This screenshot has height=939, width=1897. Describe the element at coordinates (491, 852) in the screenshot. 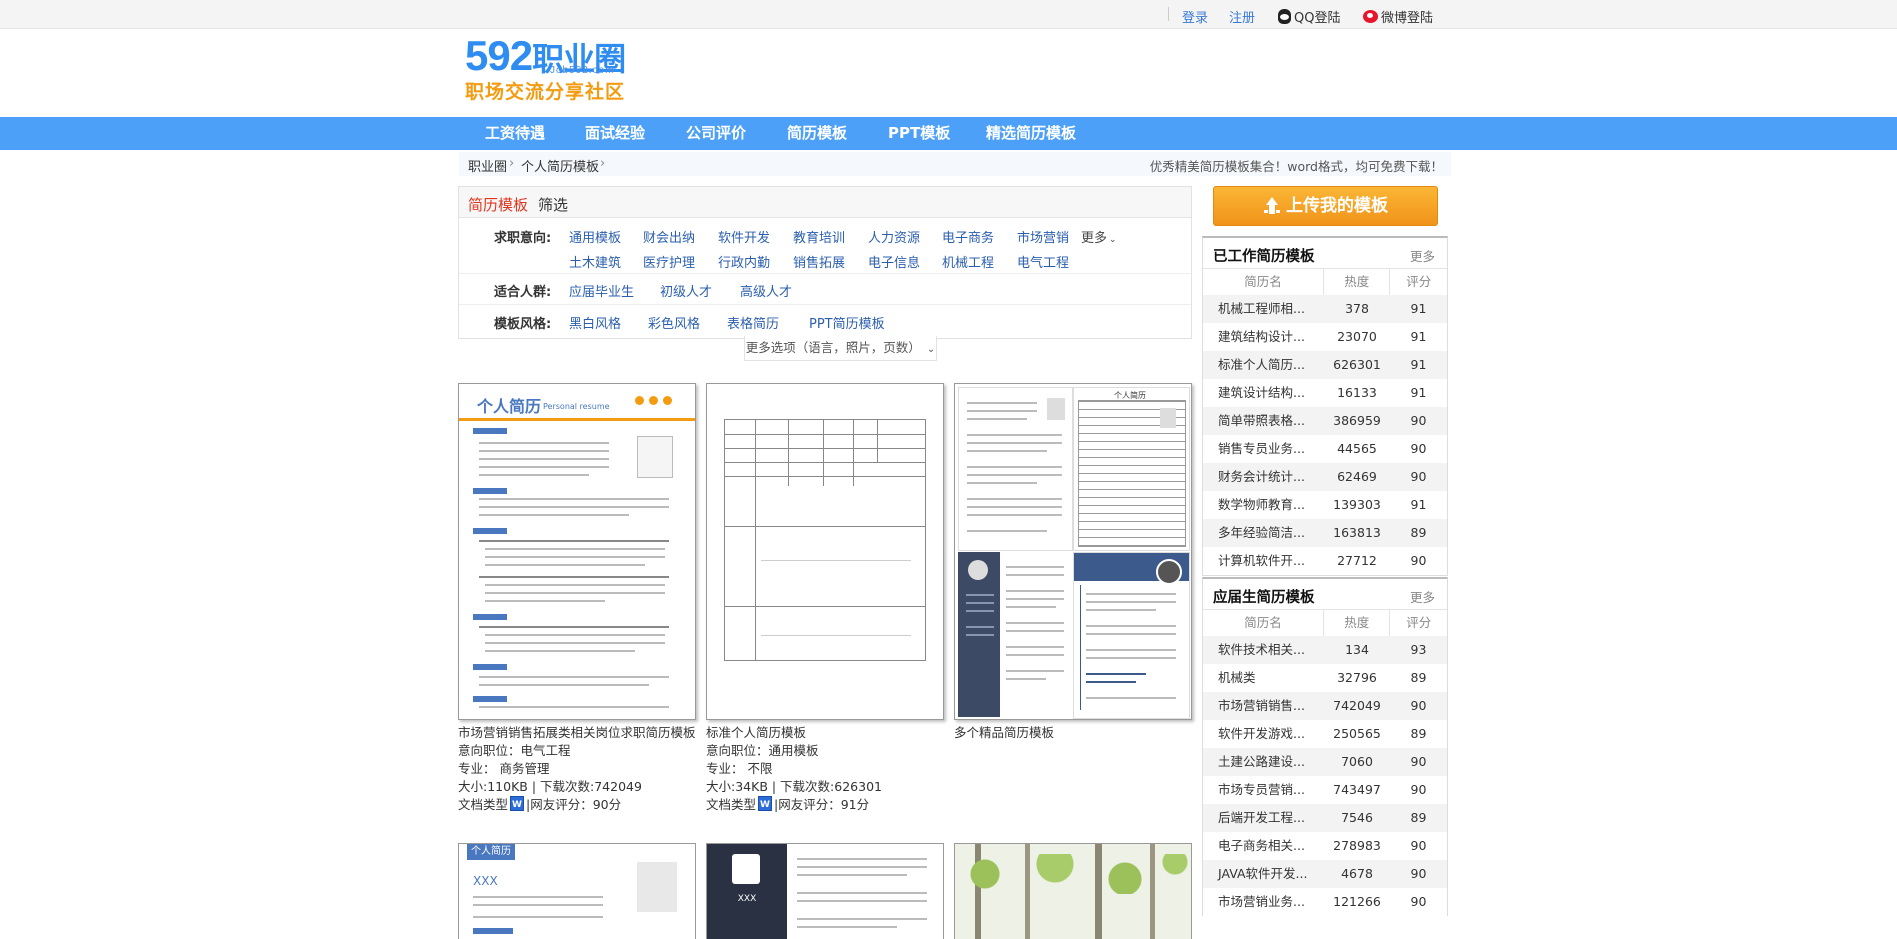

I see `resume-preview-title: 个人简历` at that location.